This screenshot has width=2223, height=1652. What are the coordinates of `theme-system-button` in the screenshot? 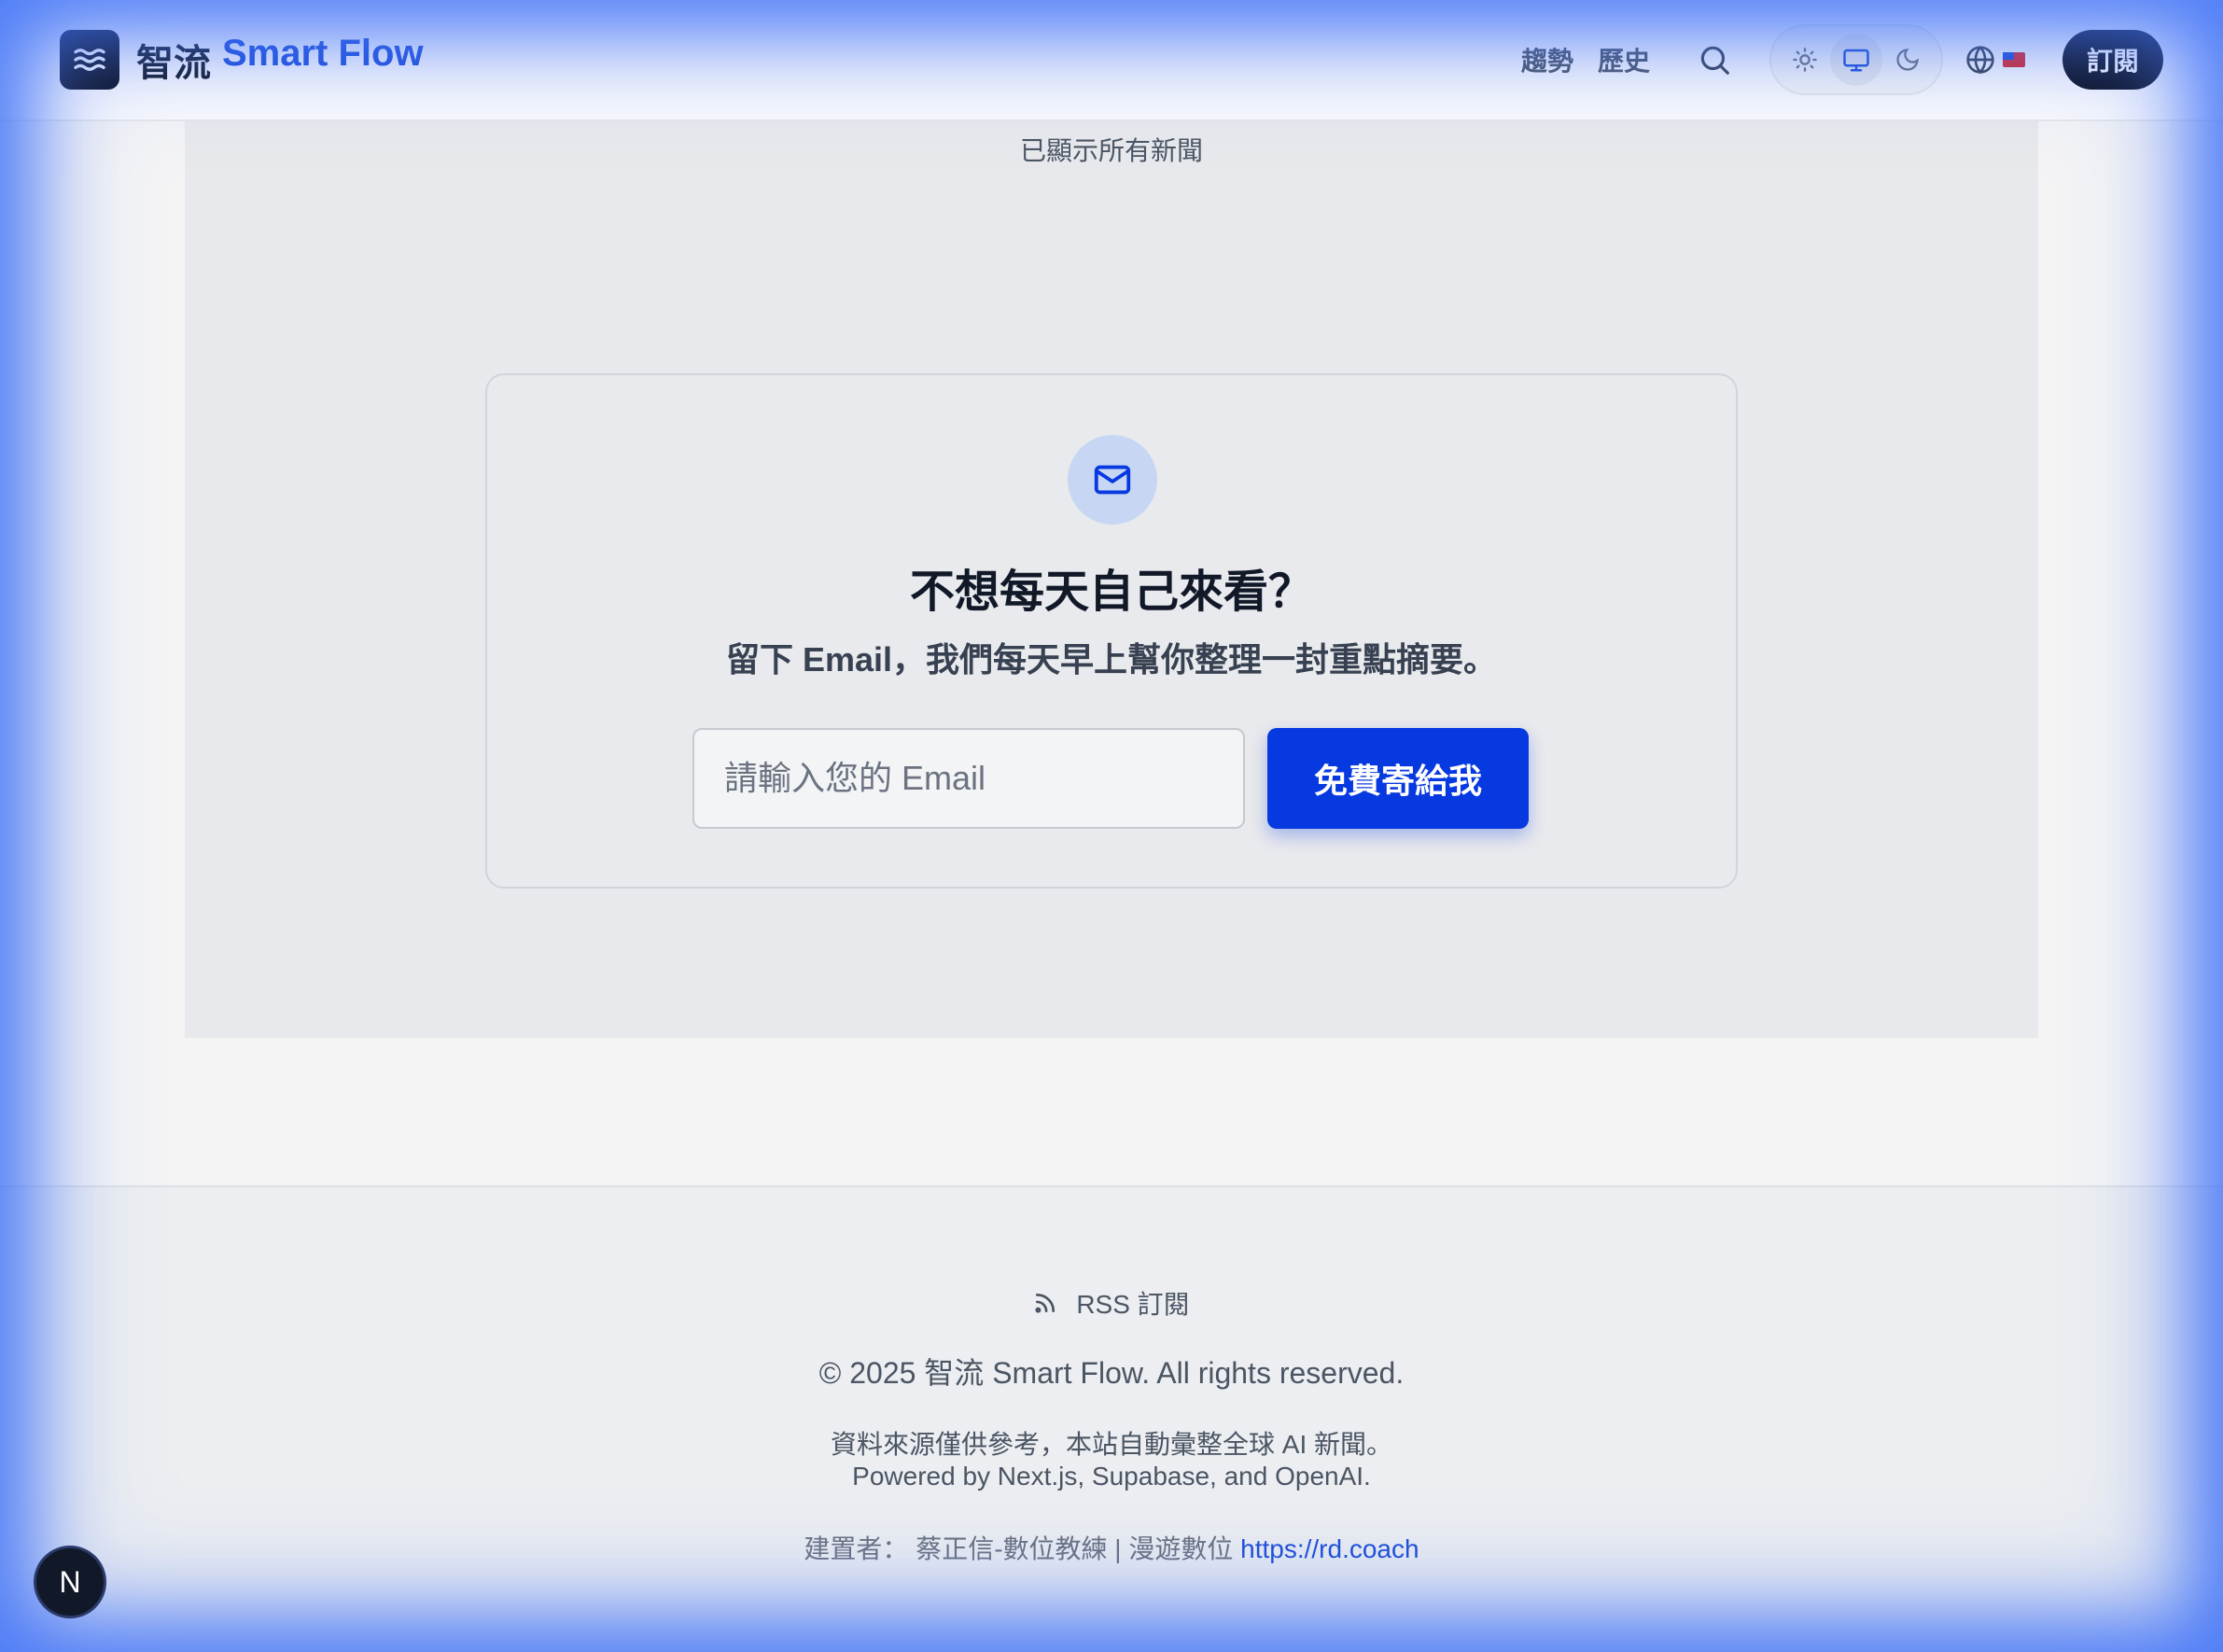 It's located at (1856, 60).